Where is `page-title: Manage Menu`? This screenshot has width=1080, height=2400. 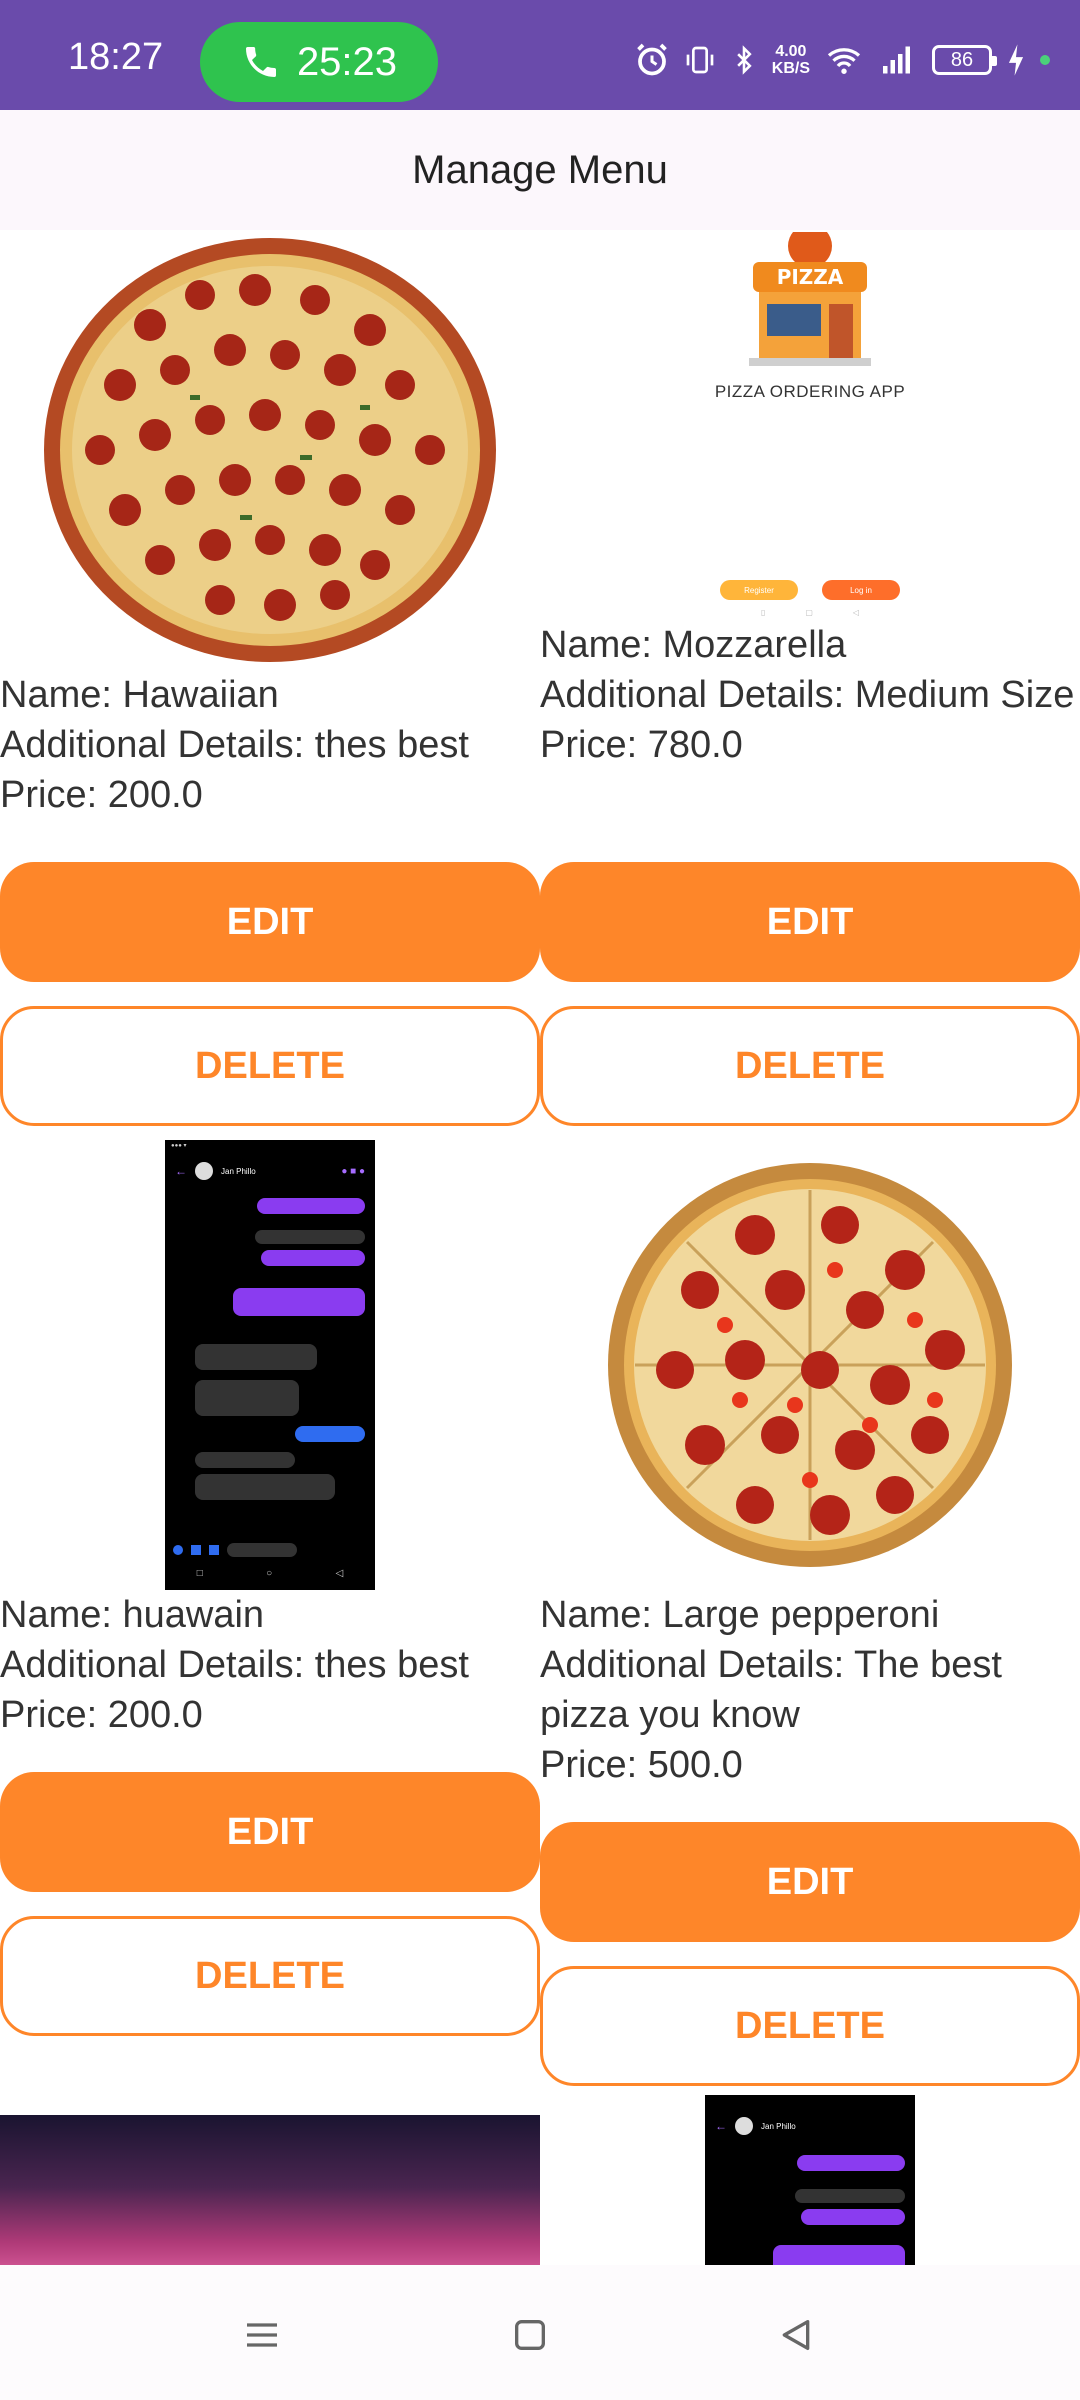 page-title: Manage Menu is located at coordinates (540, 169).